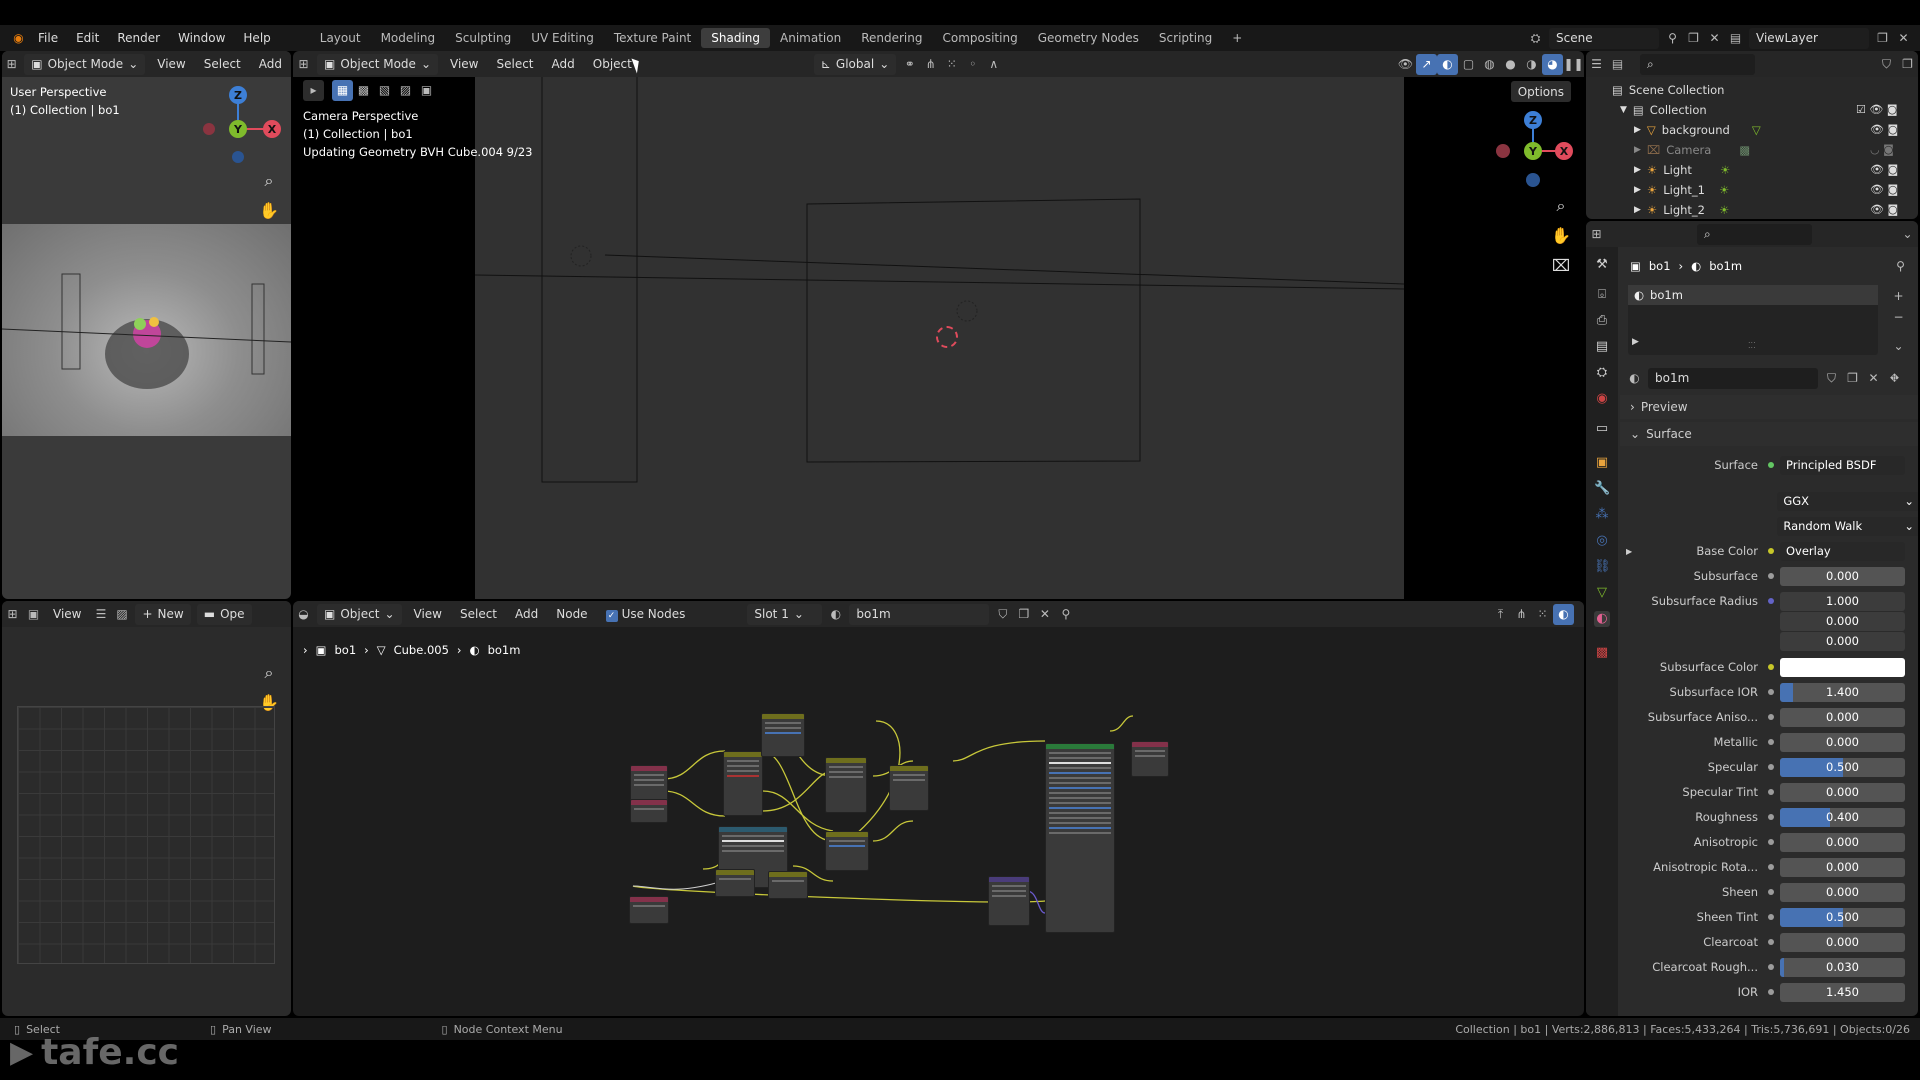 The image size is (1920, 1080). Describe the element at coordinates (1852, 378) in the screenshot. I see `duplicate-icon: ❐` at that location.